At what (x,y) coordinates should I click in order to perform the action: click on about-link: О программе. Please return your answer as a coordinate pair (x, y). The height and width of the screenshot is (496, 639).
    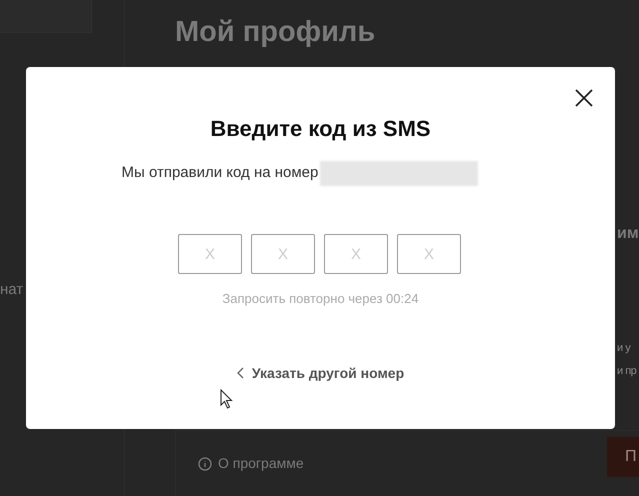
    Looking at the image, I should click on (251, 463).